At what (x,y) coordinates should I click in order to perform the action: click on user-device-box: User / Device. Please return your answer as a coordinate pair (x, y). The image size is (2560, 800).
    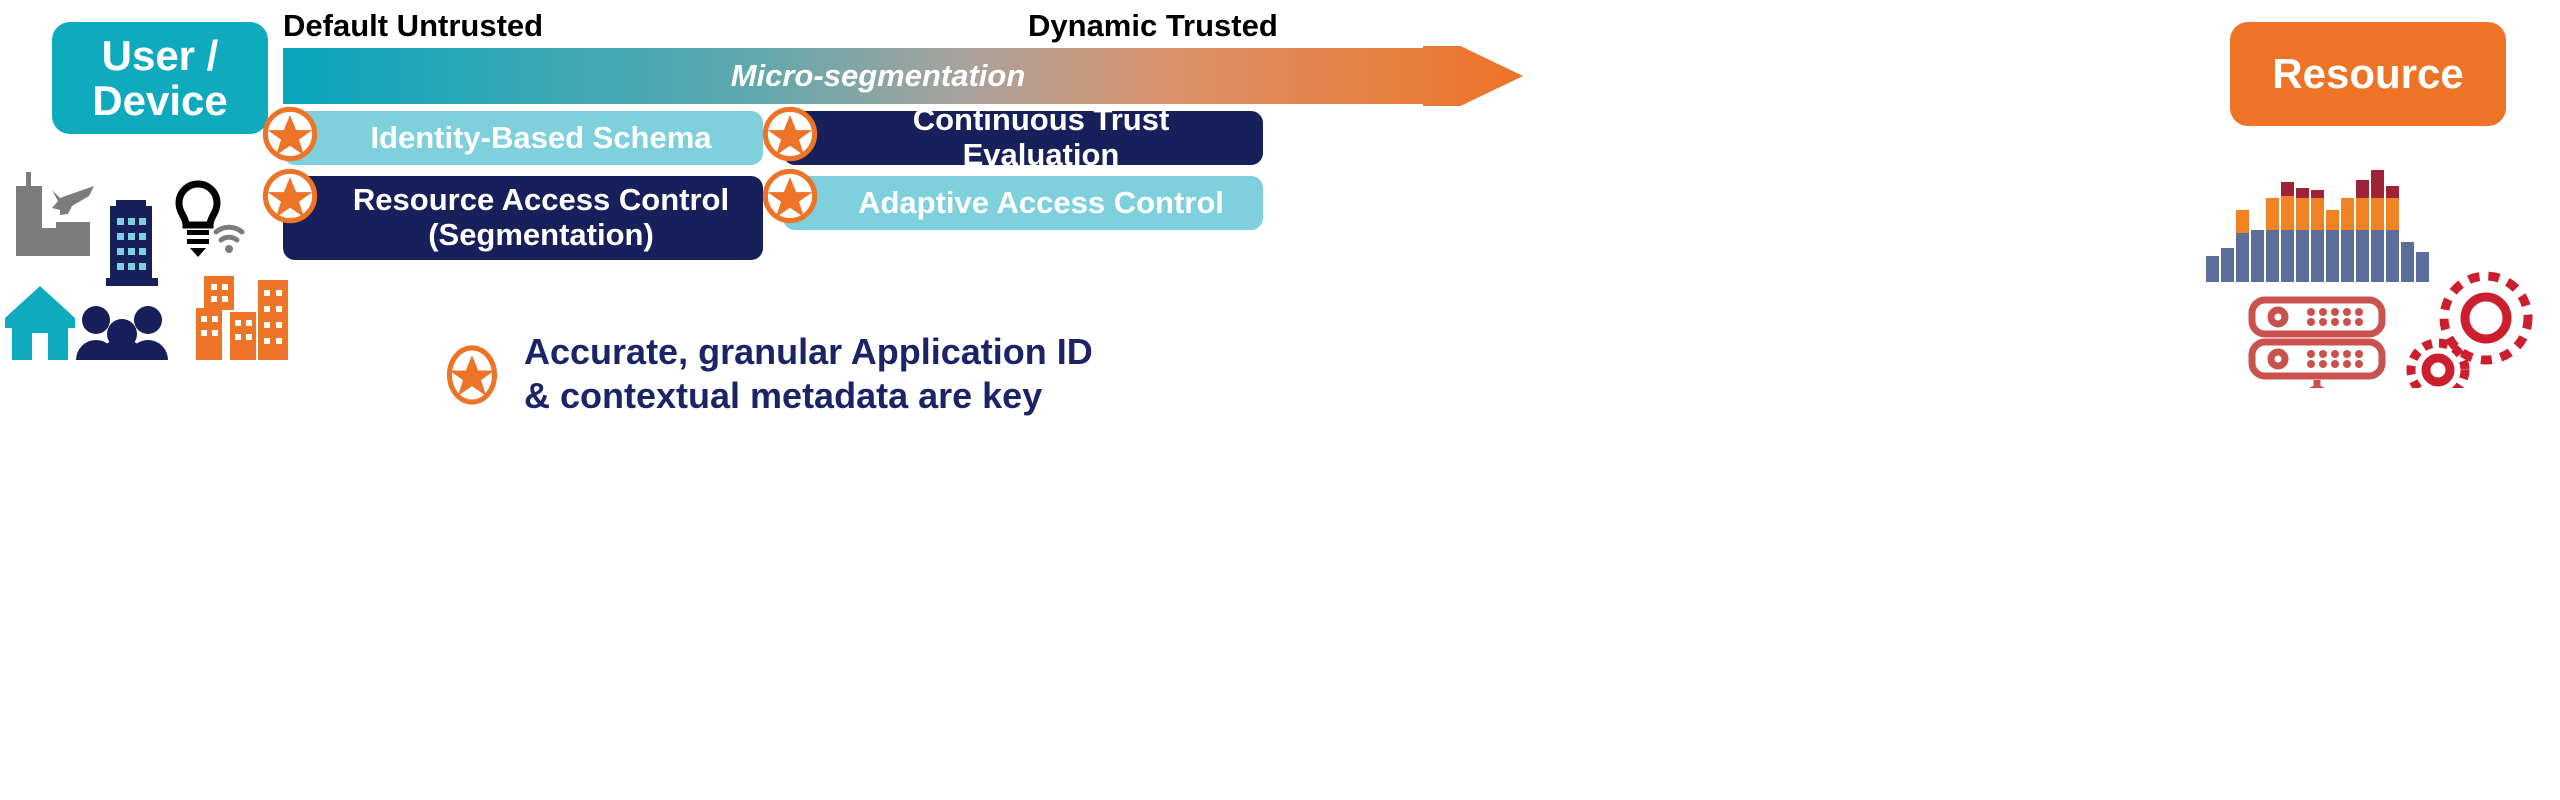
    Looking at the image, I should click on (160, 78).